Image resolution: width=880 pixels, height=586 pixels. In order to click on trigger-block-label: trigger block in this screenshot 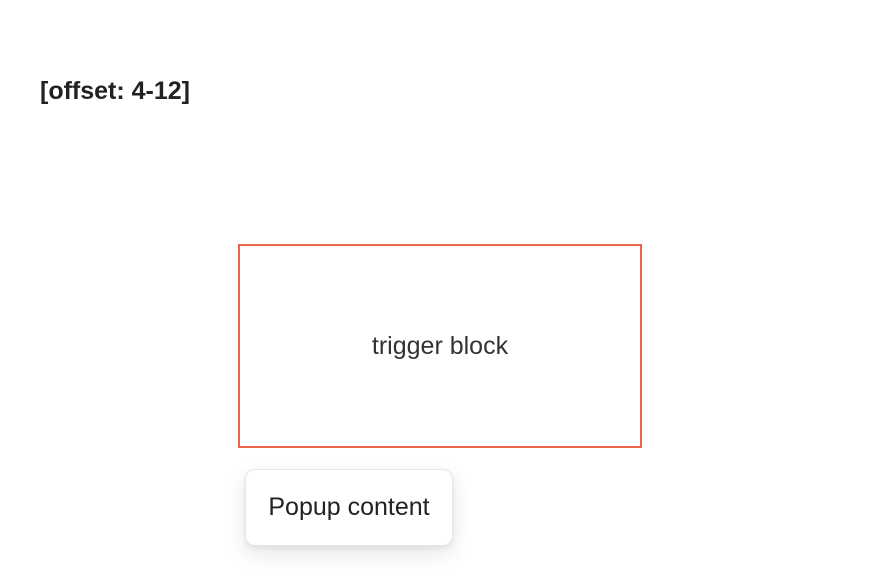, I will do `click(440, 345)`.